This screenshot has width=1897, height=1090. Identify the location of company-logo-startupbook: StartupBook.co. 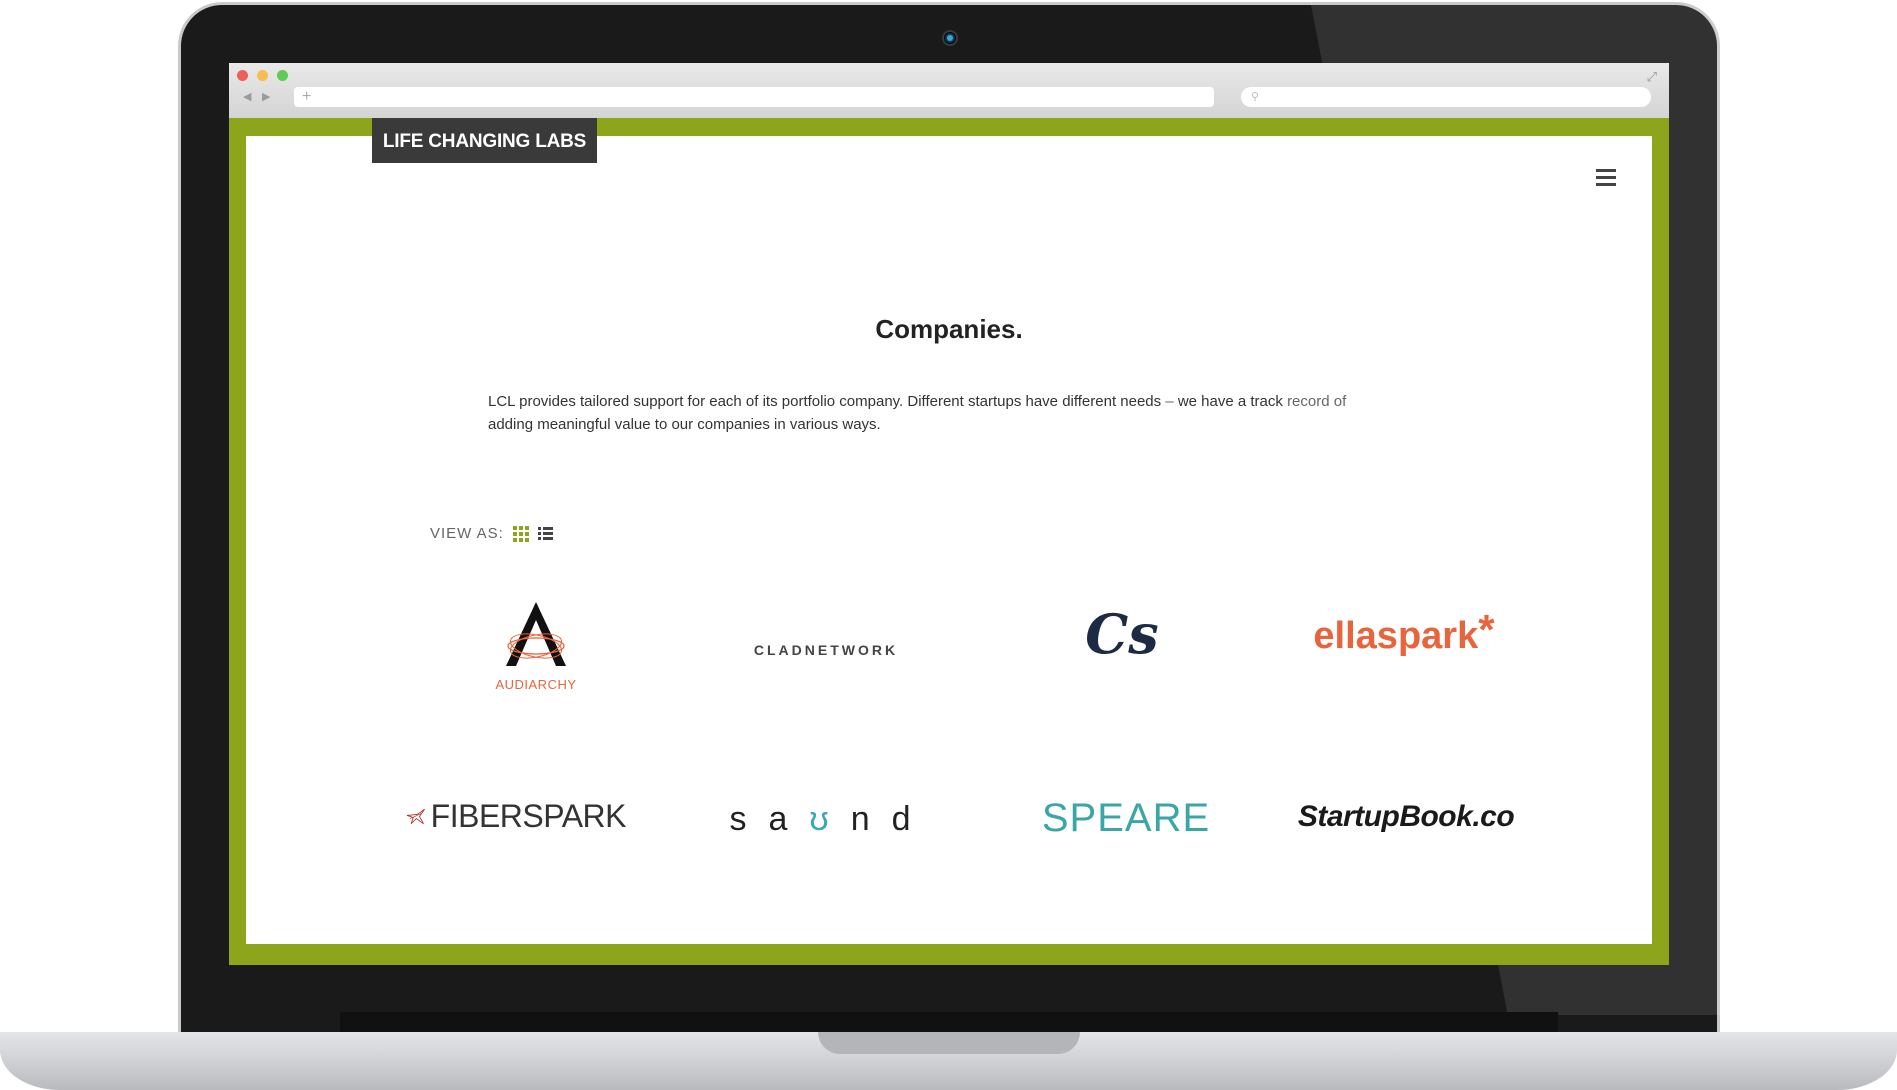
(1406, 817).